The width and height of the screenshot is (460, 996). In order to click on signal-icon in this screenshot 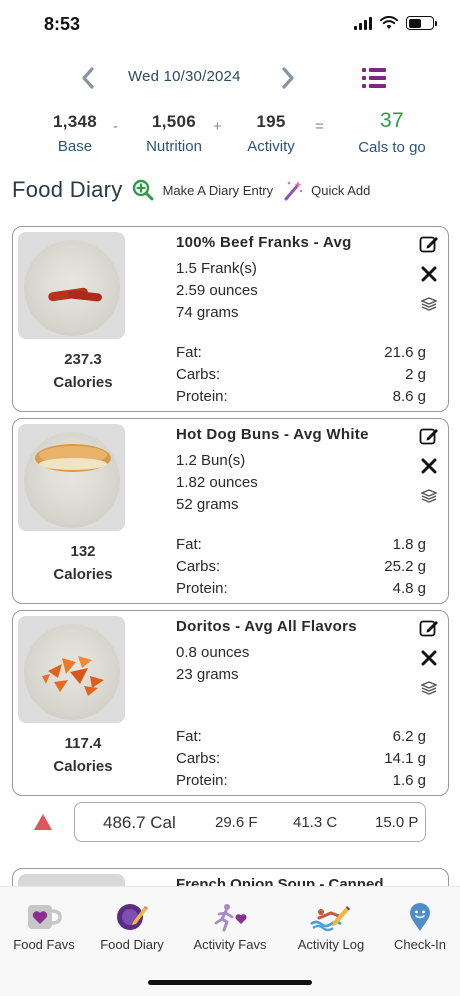, I will do `click(363, 23)`.